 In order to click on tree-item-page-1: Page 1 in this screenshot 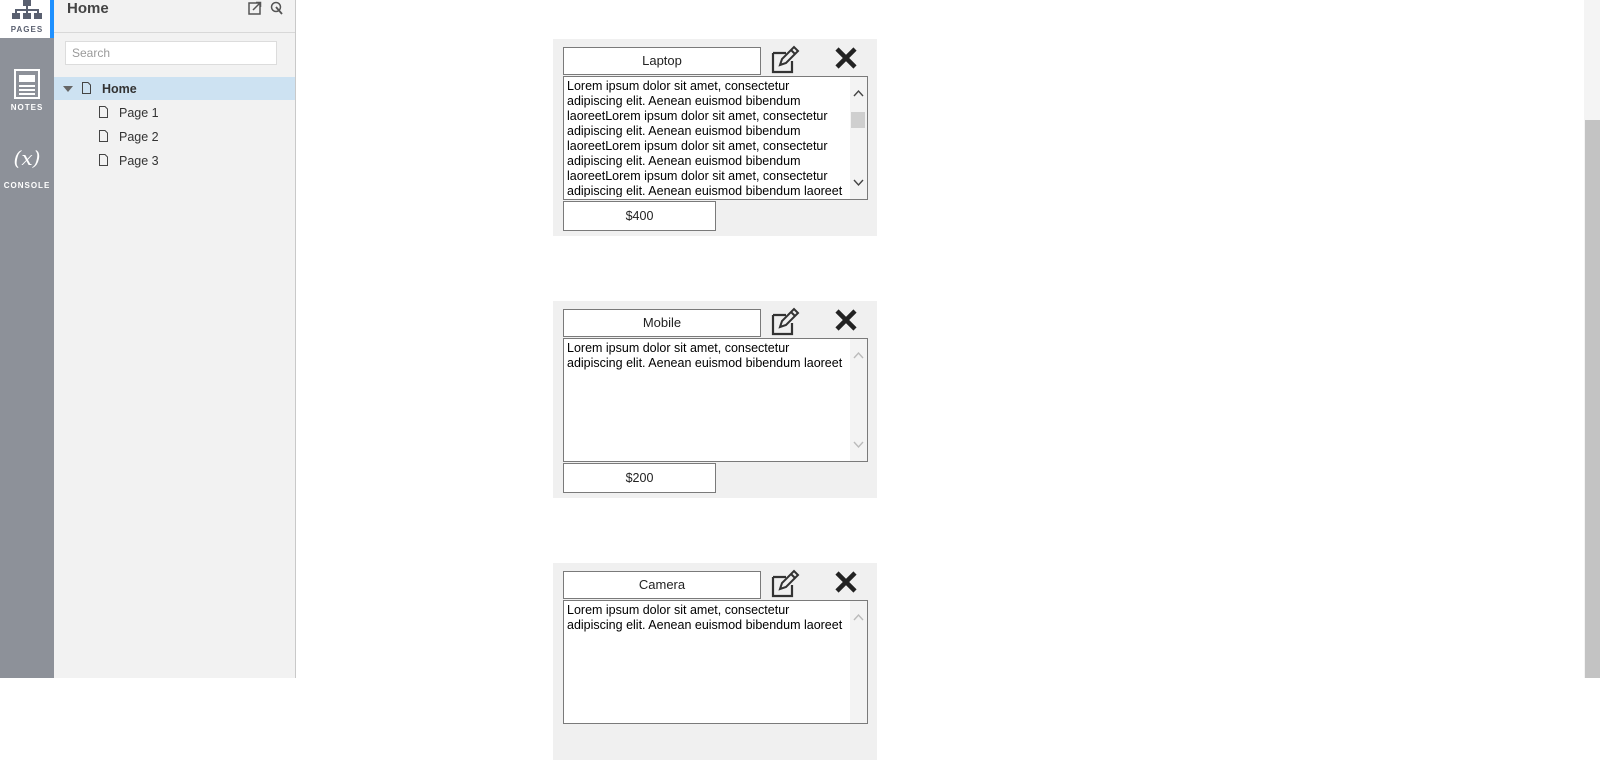, I will do `click(174, 112)`.